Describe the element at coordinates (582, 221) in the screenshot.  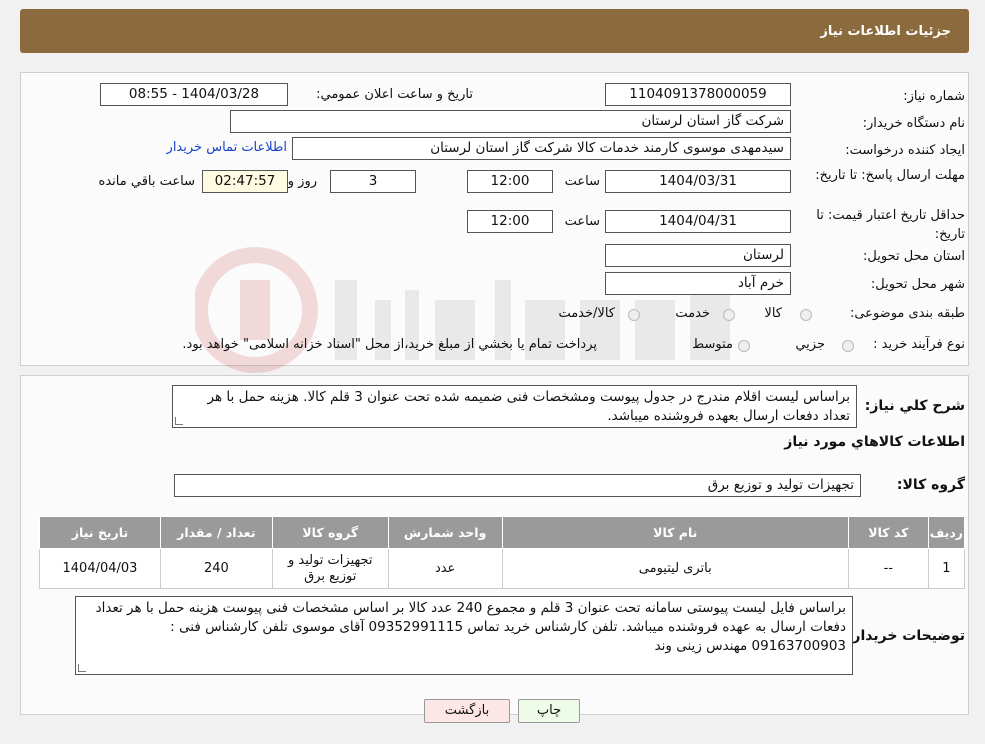
I see `validity-time-label: ساعت` at that location.